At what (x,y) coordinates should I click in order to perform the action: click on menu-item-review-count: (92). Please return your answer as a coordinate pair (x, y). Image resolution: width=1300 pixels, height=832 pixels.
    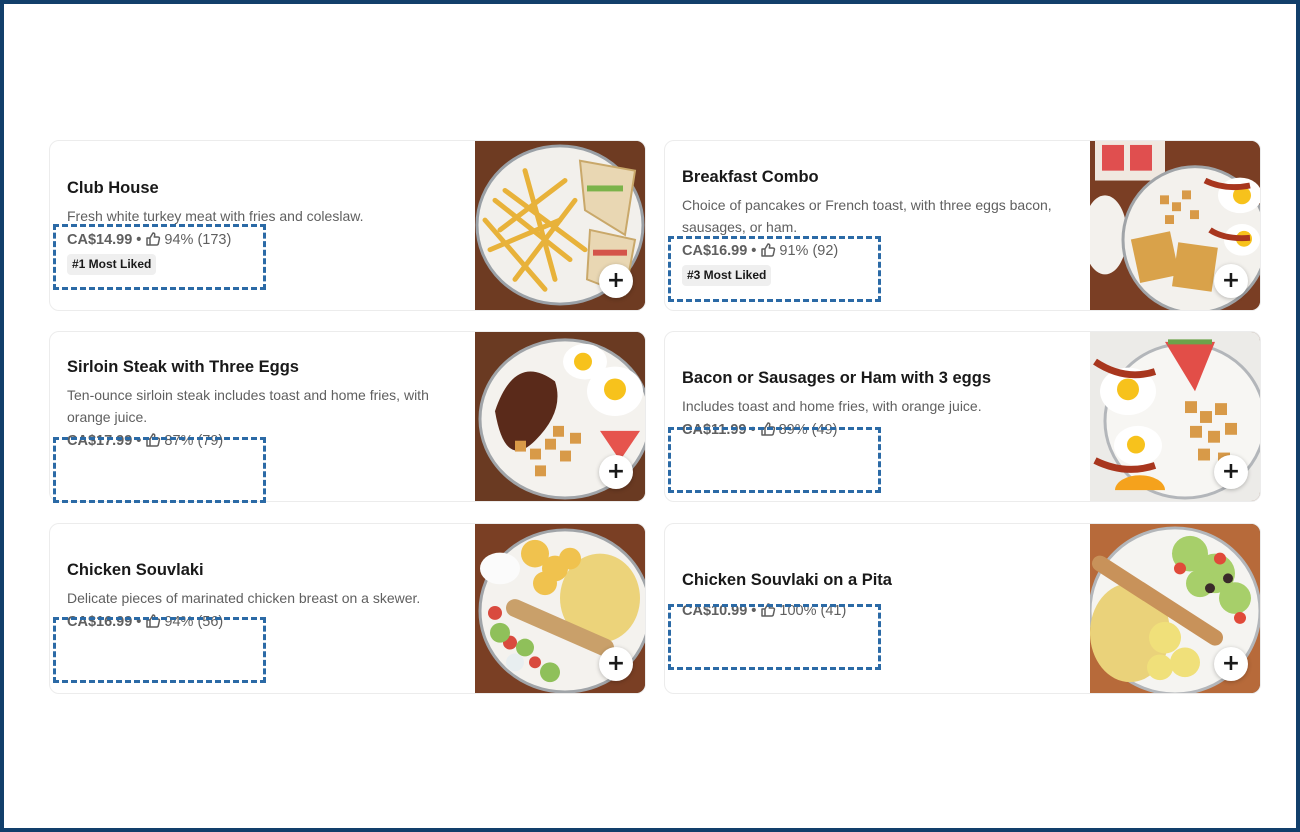
    Looking at the image, I should click on (825, 250).